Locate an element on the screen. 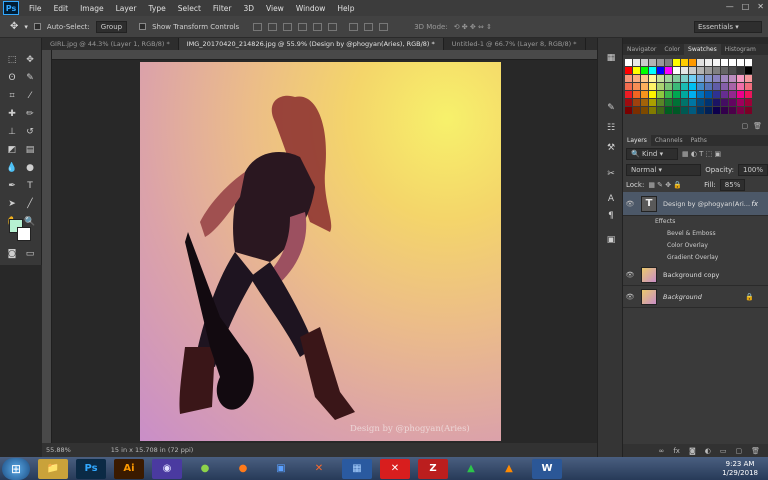 The height and width of the screenshot is (480, 768). system-clock: 9:23 AM 1/29/2018 is located at coordinates (740, 469).